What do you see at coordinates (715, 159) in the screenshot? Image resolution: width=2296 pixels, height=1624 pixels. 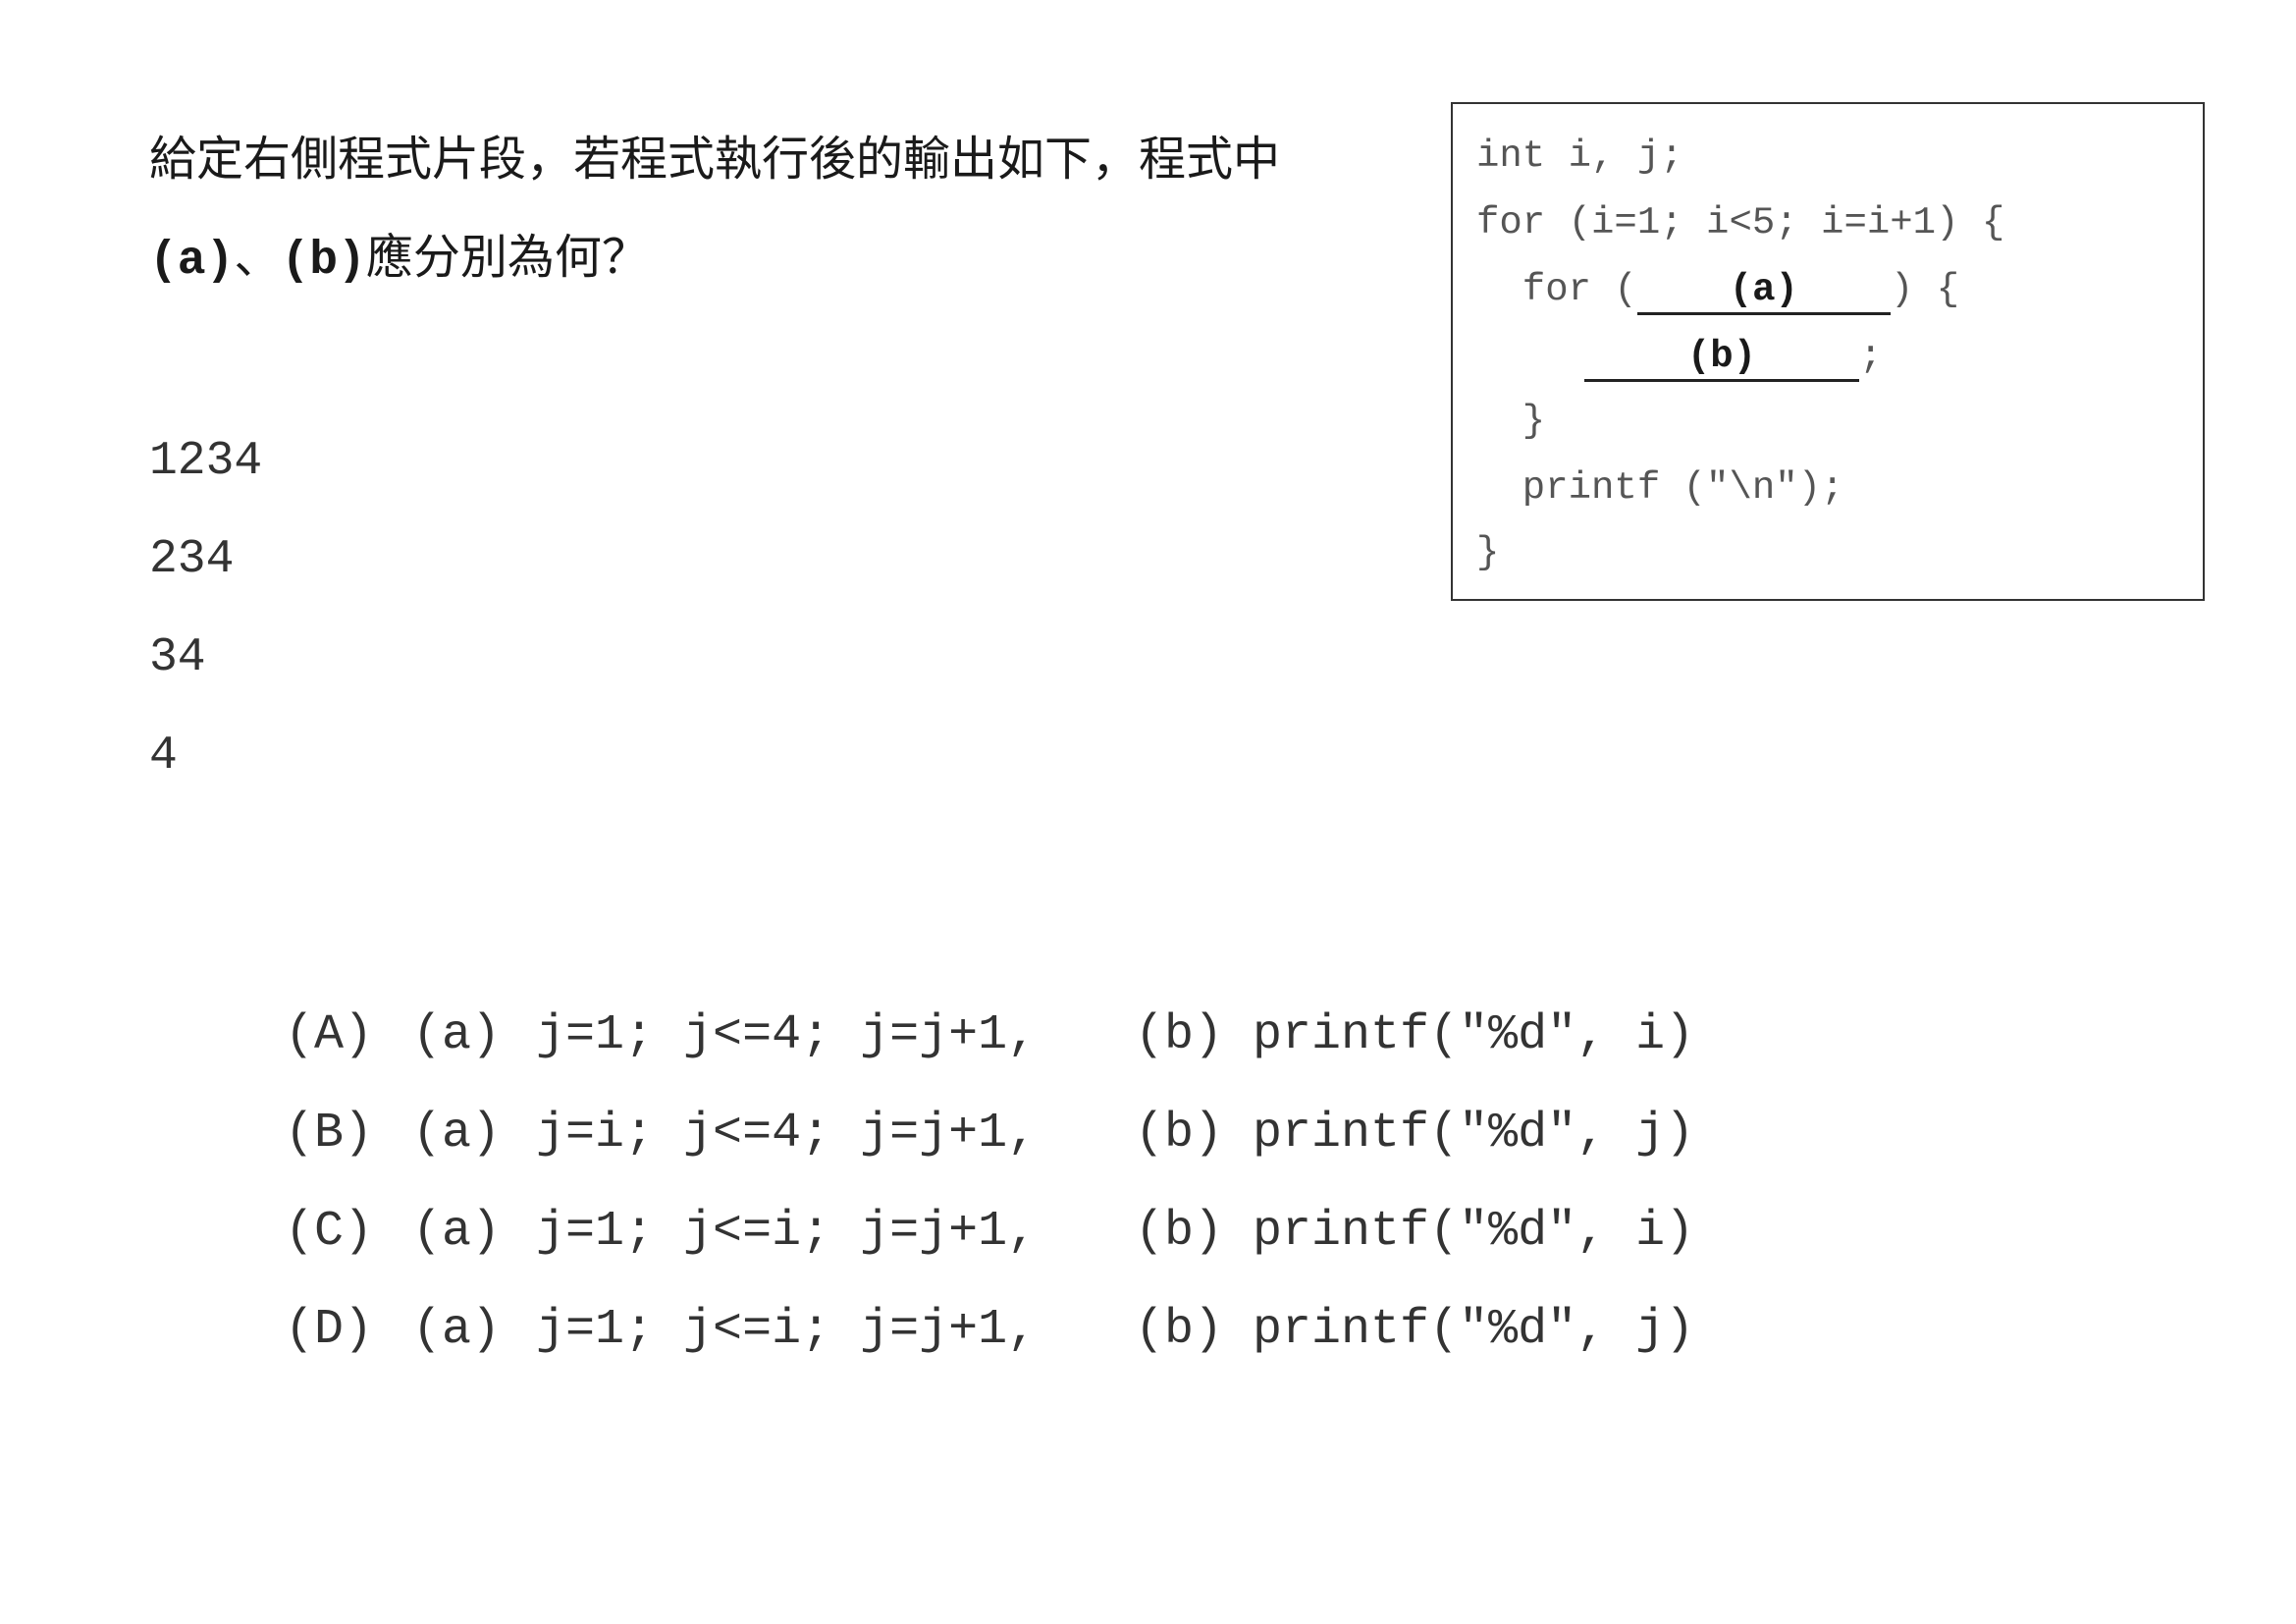 I see `question-line-1: 給定右側程式片段，若程式執行後的輸出如下，程式中` at bounding box center [715, 159].